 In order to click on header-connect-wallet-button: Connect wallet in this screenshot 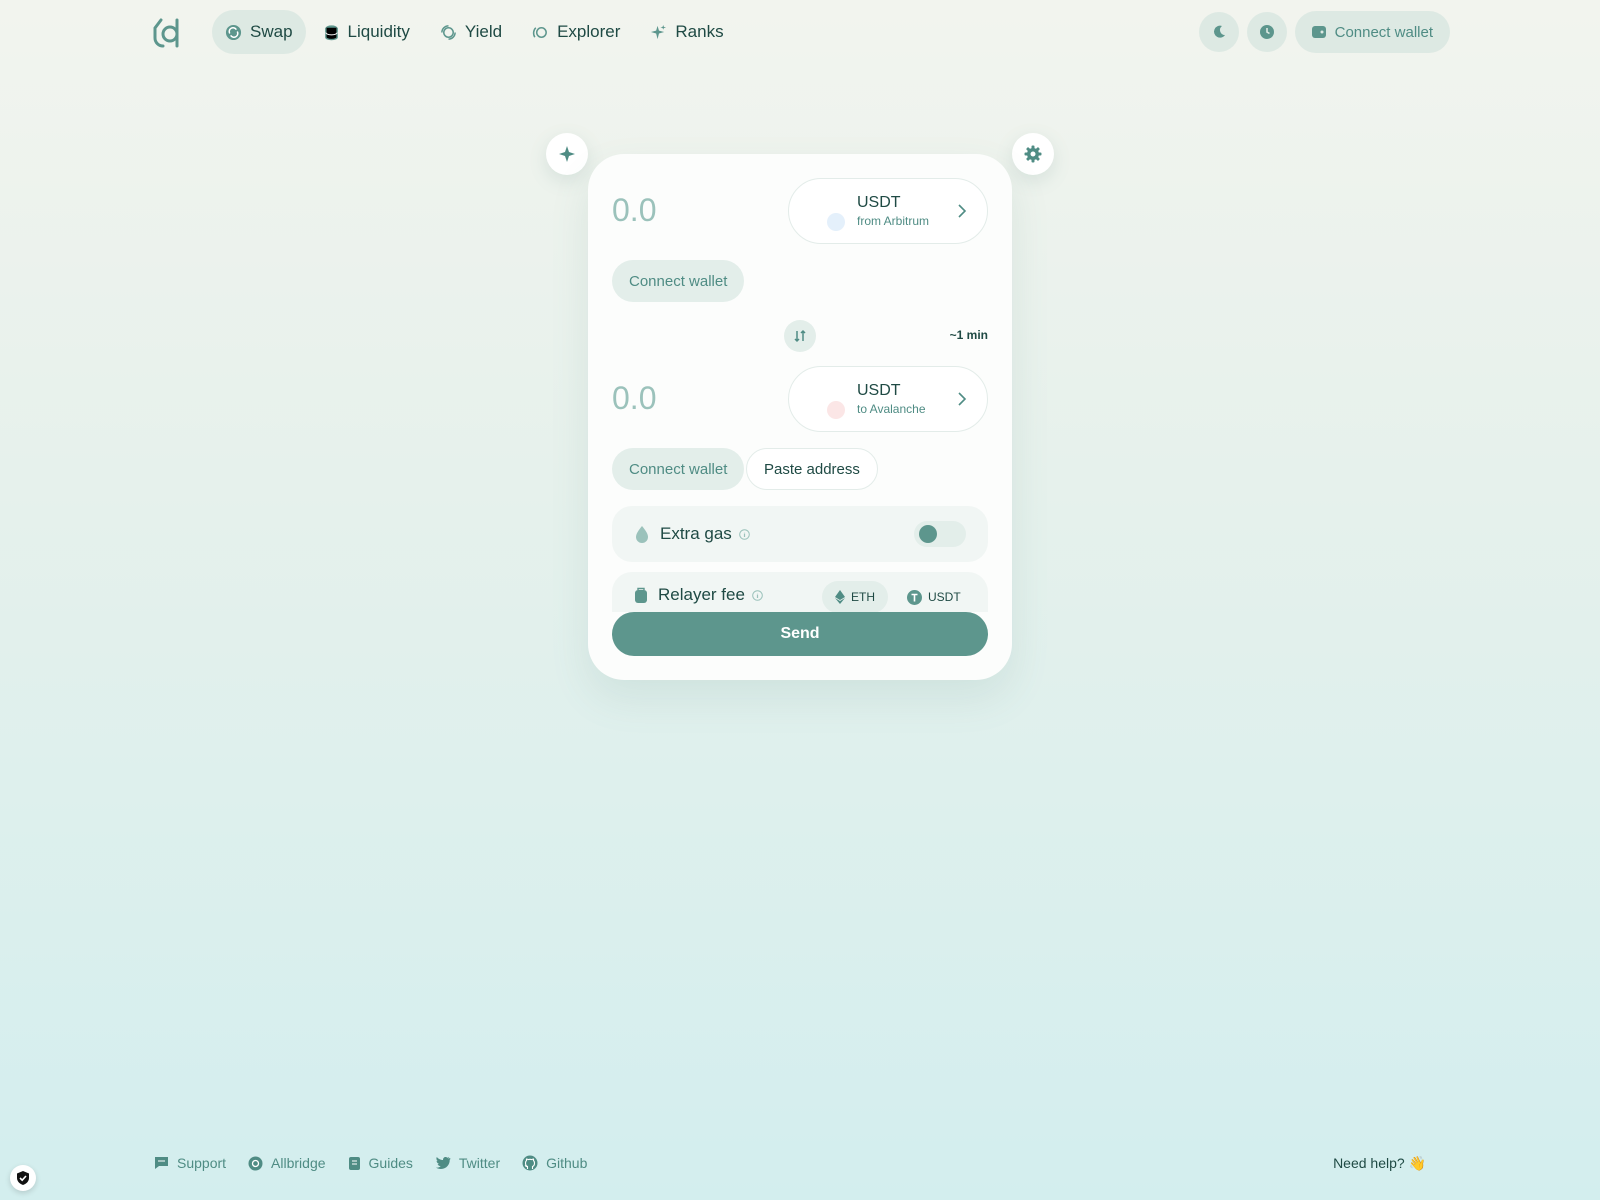, I will do `click(1372, 32)`.